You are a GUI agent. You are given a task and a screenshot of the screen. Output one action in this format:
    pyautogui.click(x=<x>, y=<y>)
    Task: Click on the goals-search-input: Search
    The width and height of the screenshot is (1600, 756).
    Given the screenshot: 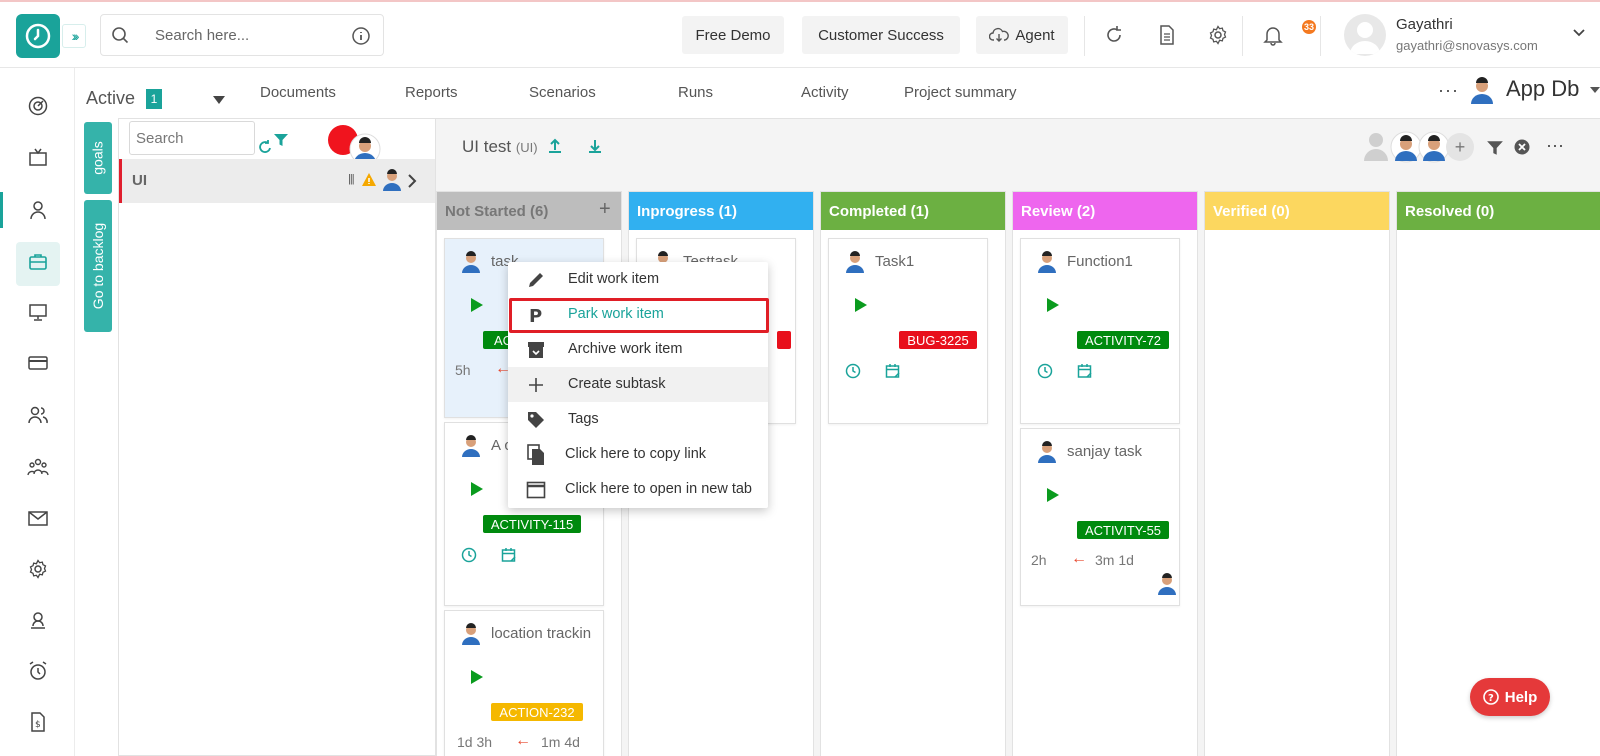 What is the action you would take?
    pyautogui.click(x=192, y=138)
    